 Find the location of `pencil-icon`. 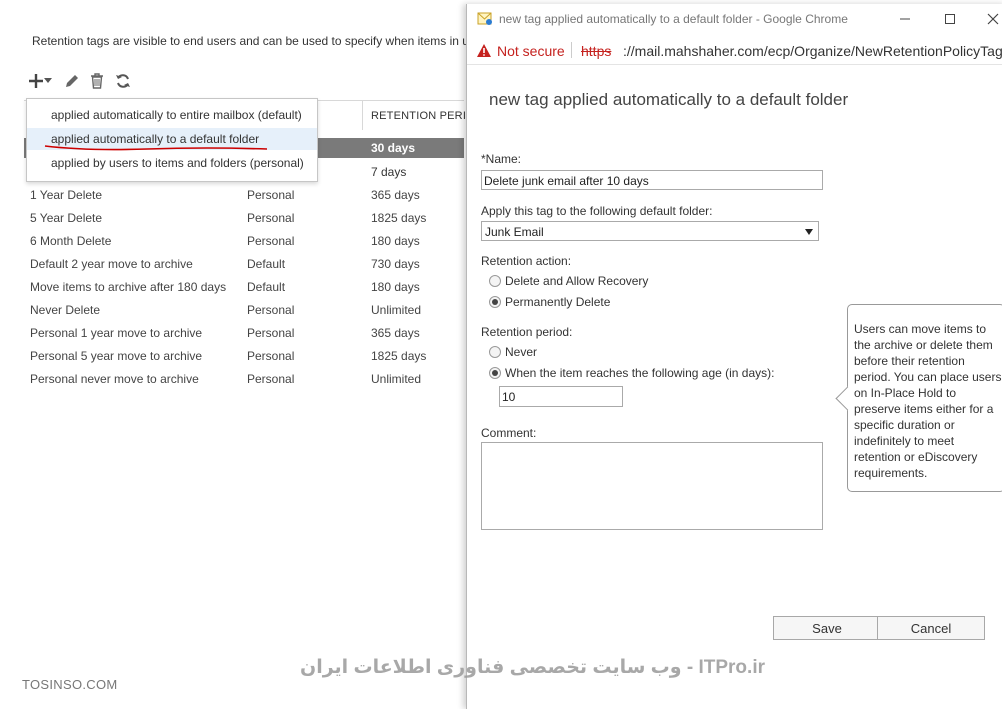

pencil-icon is located at coordinates (72, 81).